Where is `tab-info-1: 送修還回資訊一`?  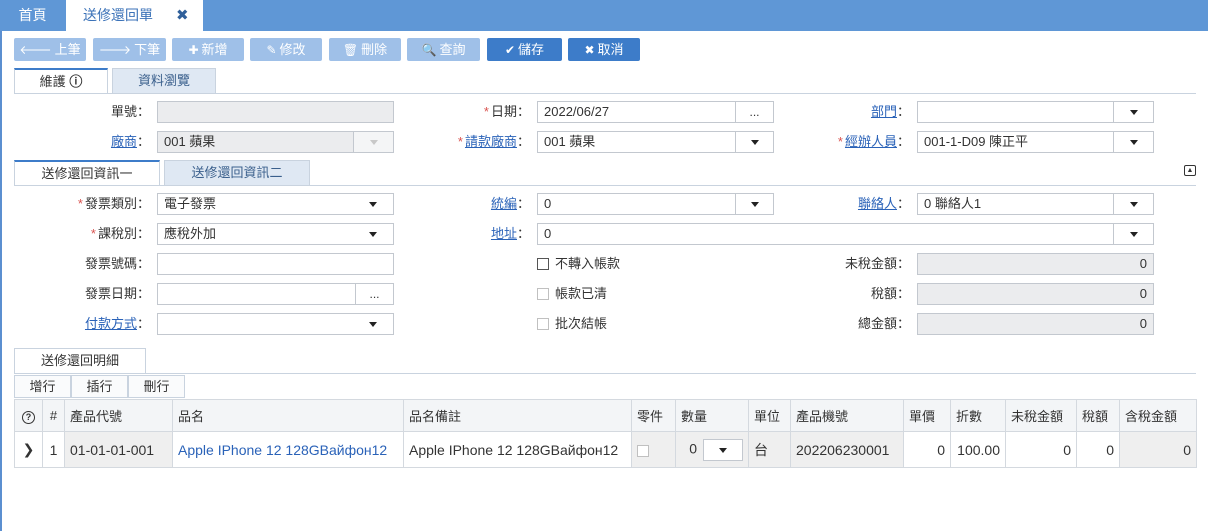
tab-info-1: 送修還回資訊一 is located at coordinates (87, 173).